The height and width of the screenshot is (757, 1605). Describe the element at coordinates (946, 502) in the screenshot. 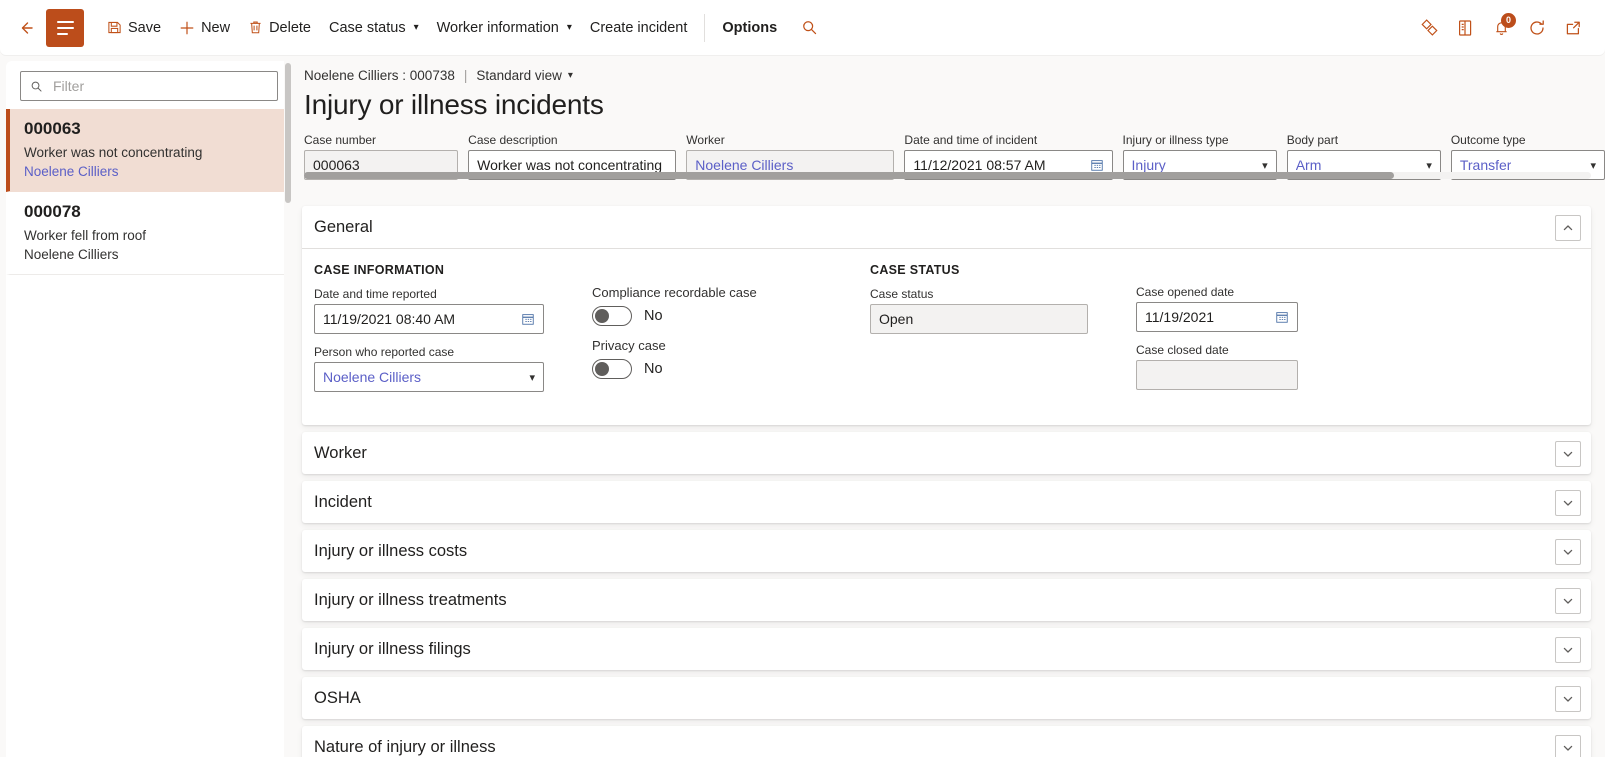

I see `section-header: Incident` at that location.